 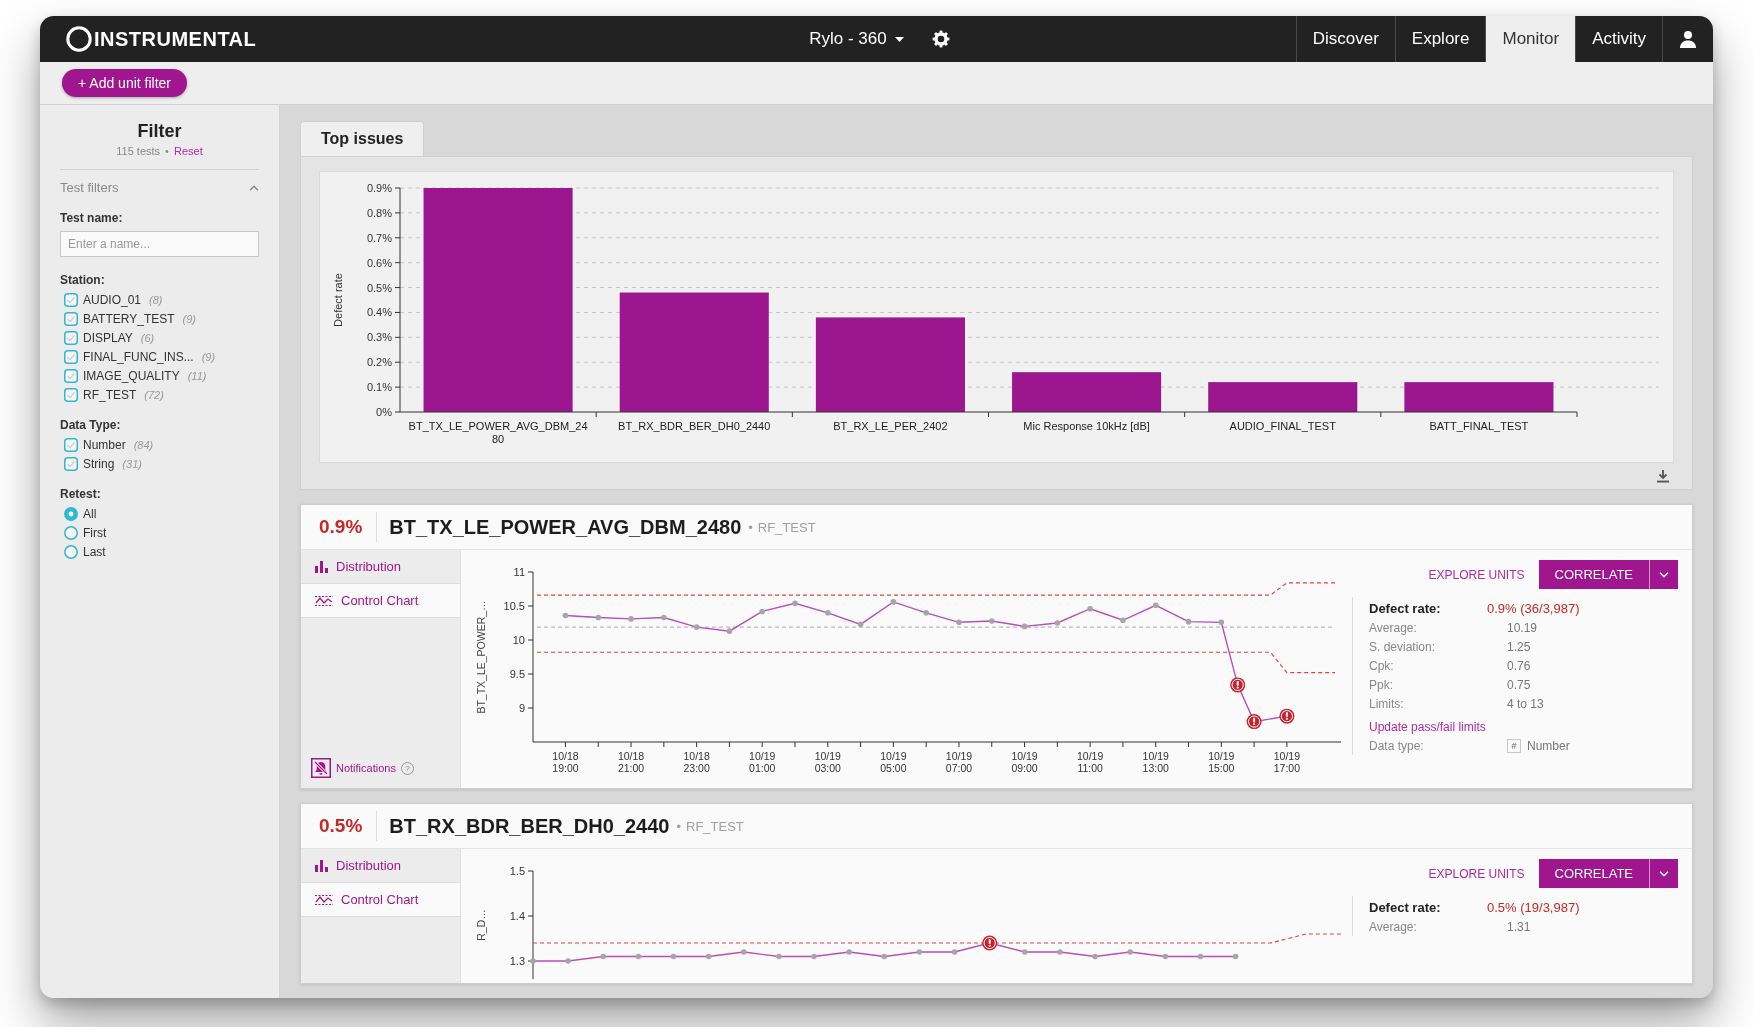 What do you see at coordinates (1382, 666) in the screenshot?
I see `stat-label: Cpk:` at bounding box center [1382, 666].